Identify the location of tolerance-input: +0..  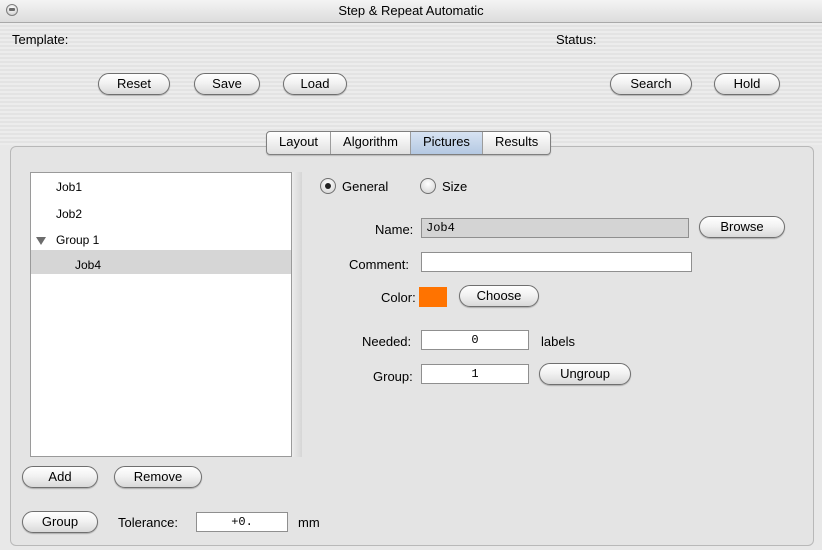
(242, 522).